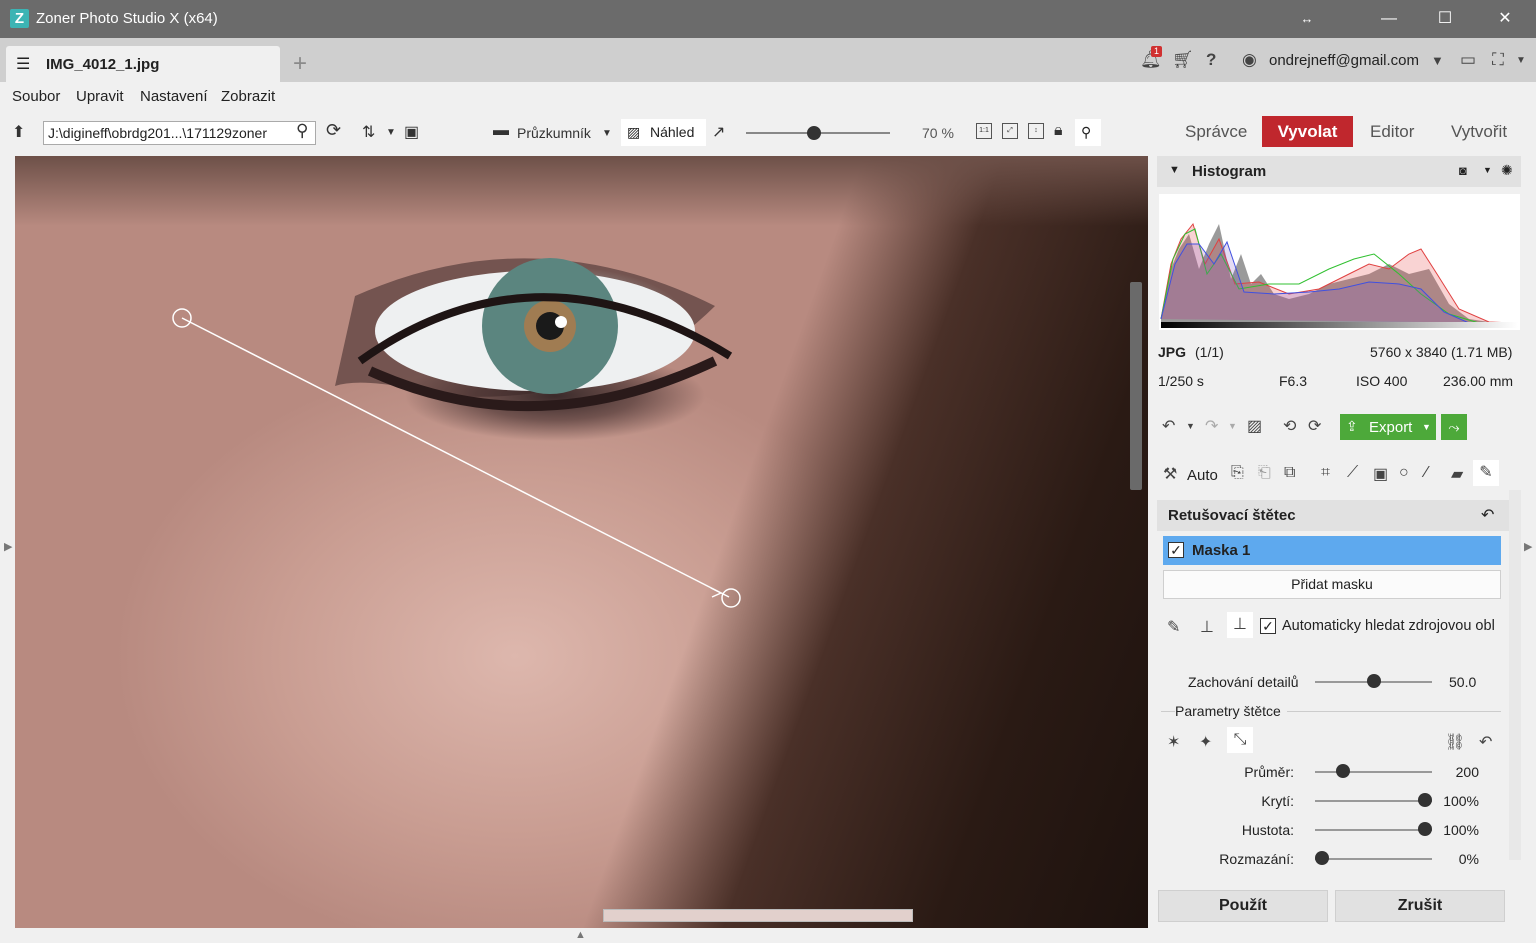 Image resolution: width=1536 pixels, height=943 pixels. What do you see at coordinates (1479, 132) in the screenshot?
I see `mode-vytvorit: Vytvořit` at bounding box center [1479, 132].